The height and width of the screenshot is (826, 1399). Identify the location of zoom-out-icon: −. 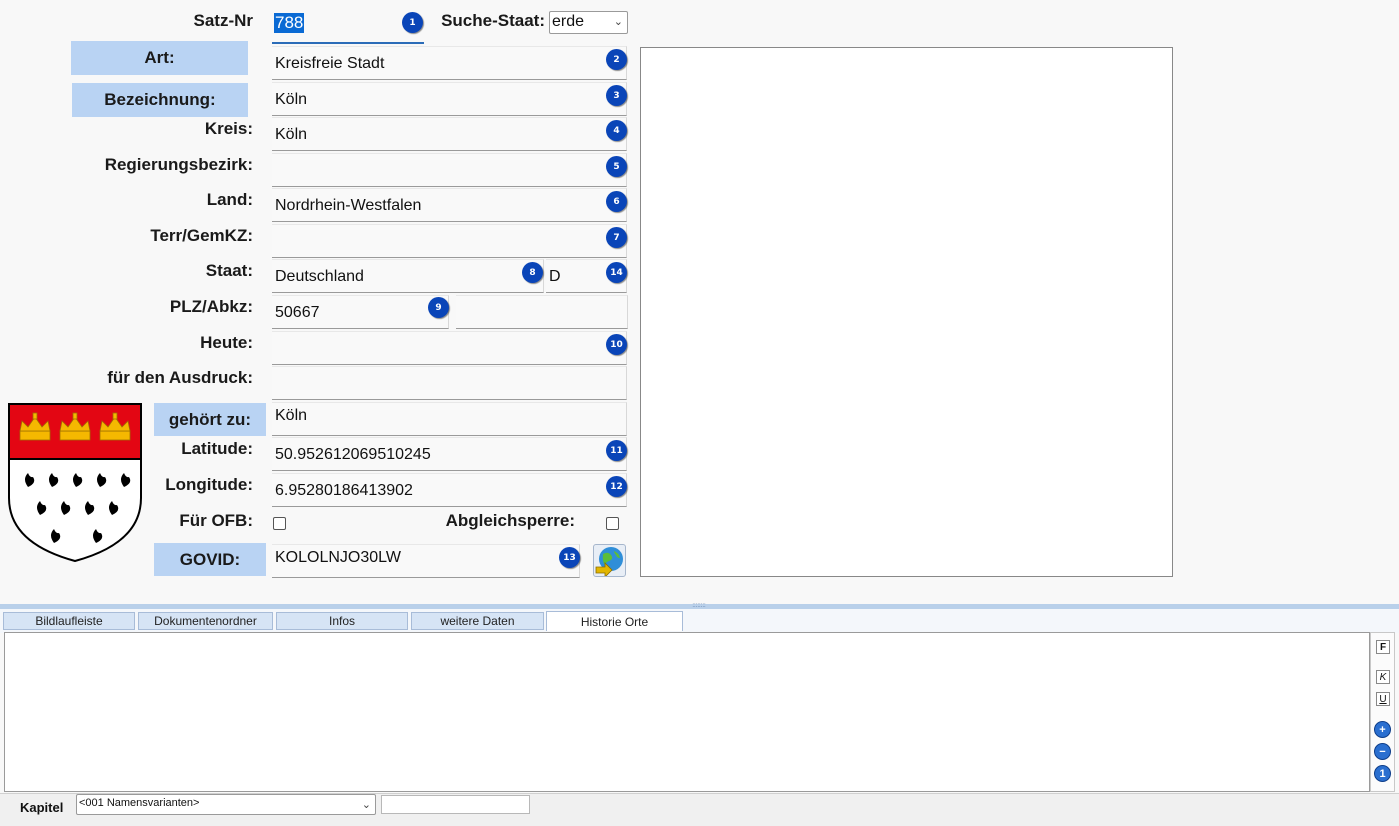
(1382, 751).